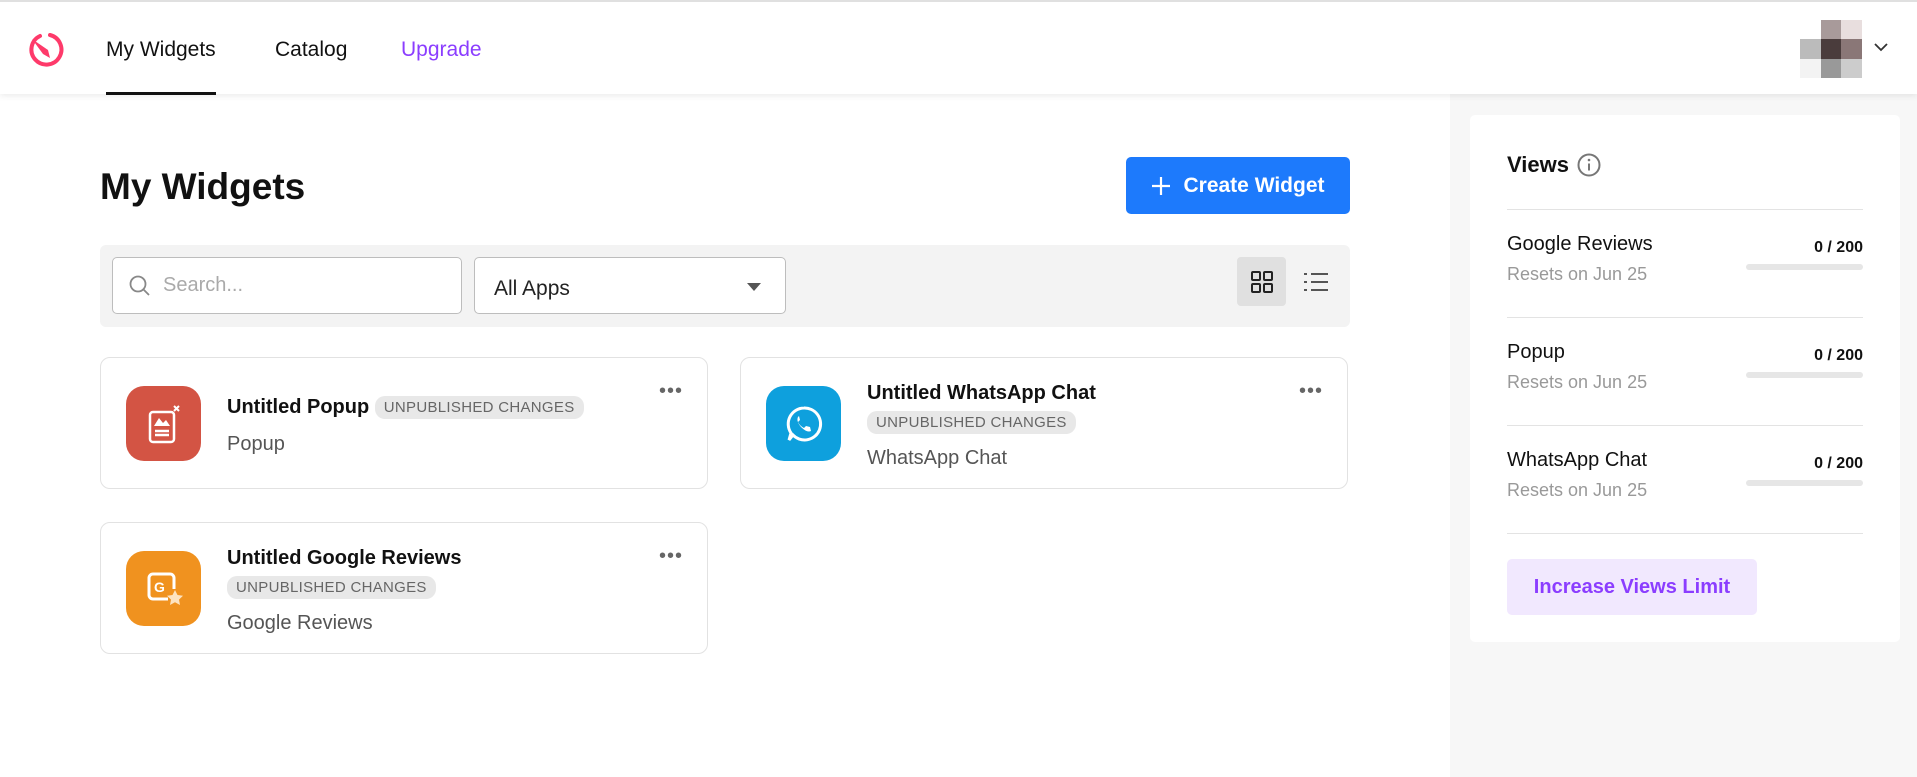  I want to click on grid-icon, so click(1261, 281).